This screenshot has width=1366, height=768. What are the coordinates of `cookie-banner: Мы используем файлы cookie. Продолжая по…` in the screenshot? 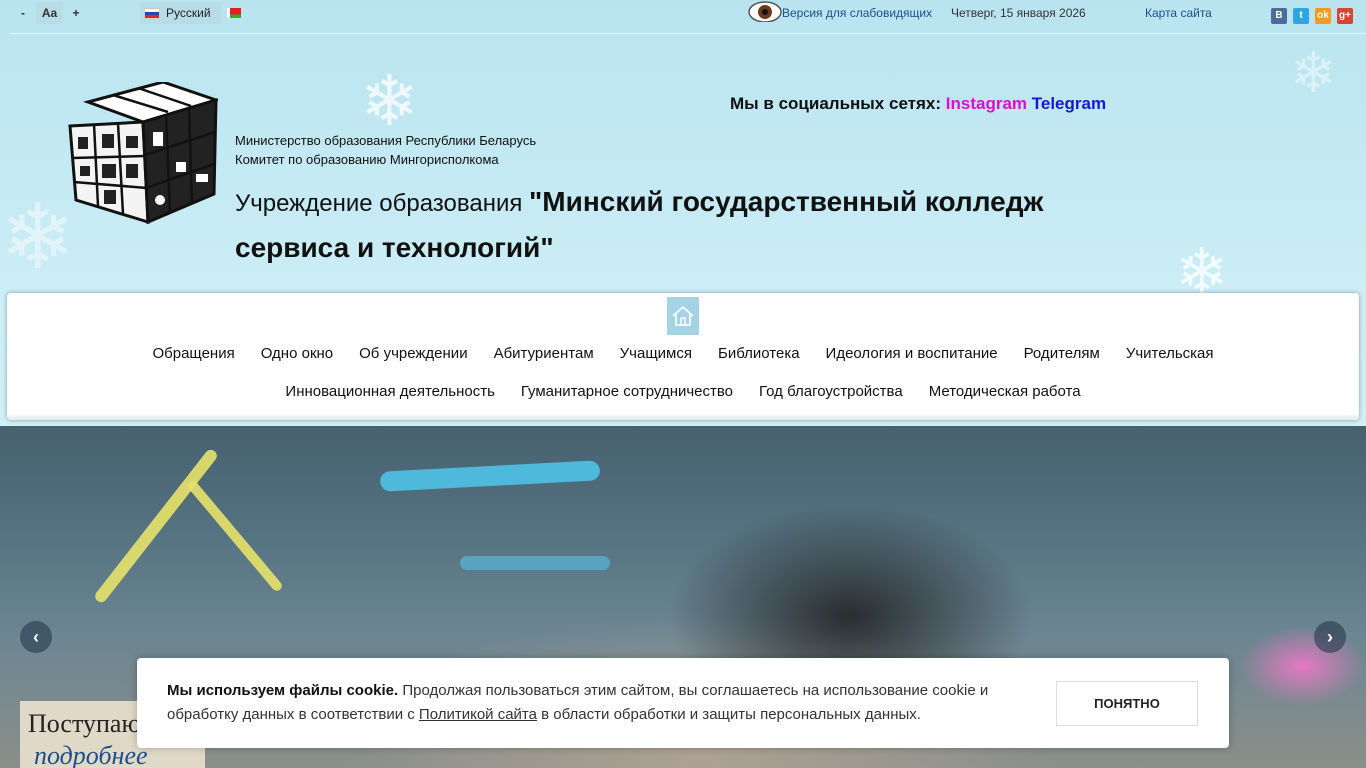 It's located at (683, 703).